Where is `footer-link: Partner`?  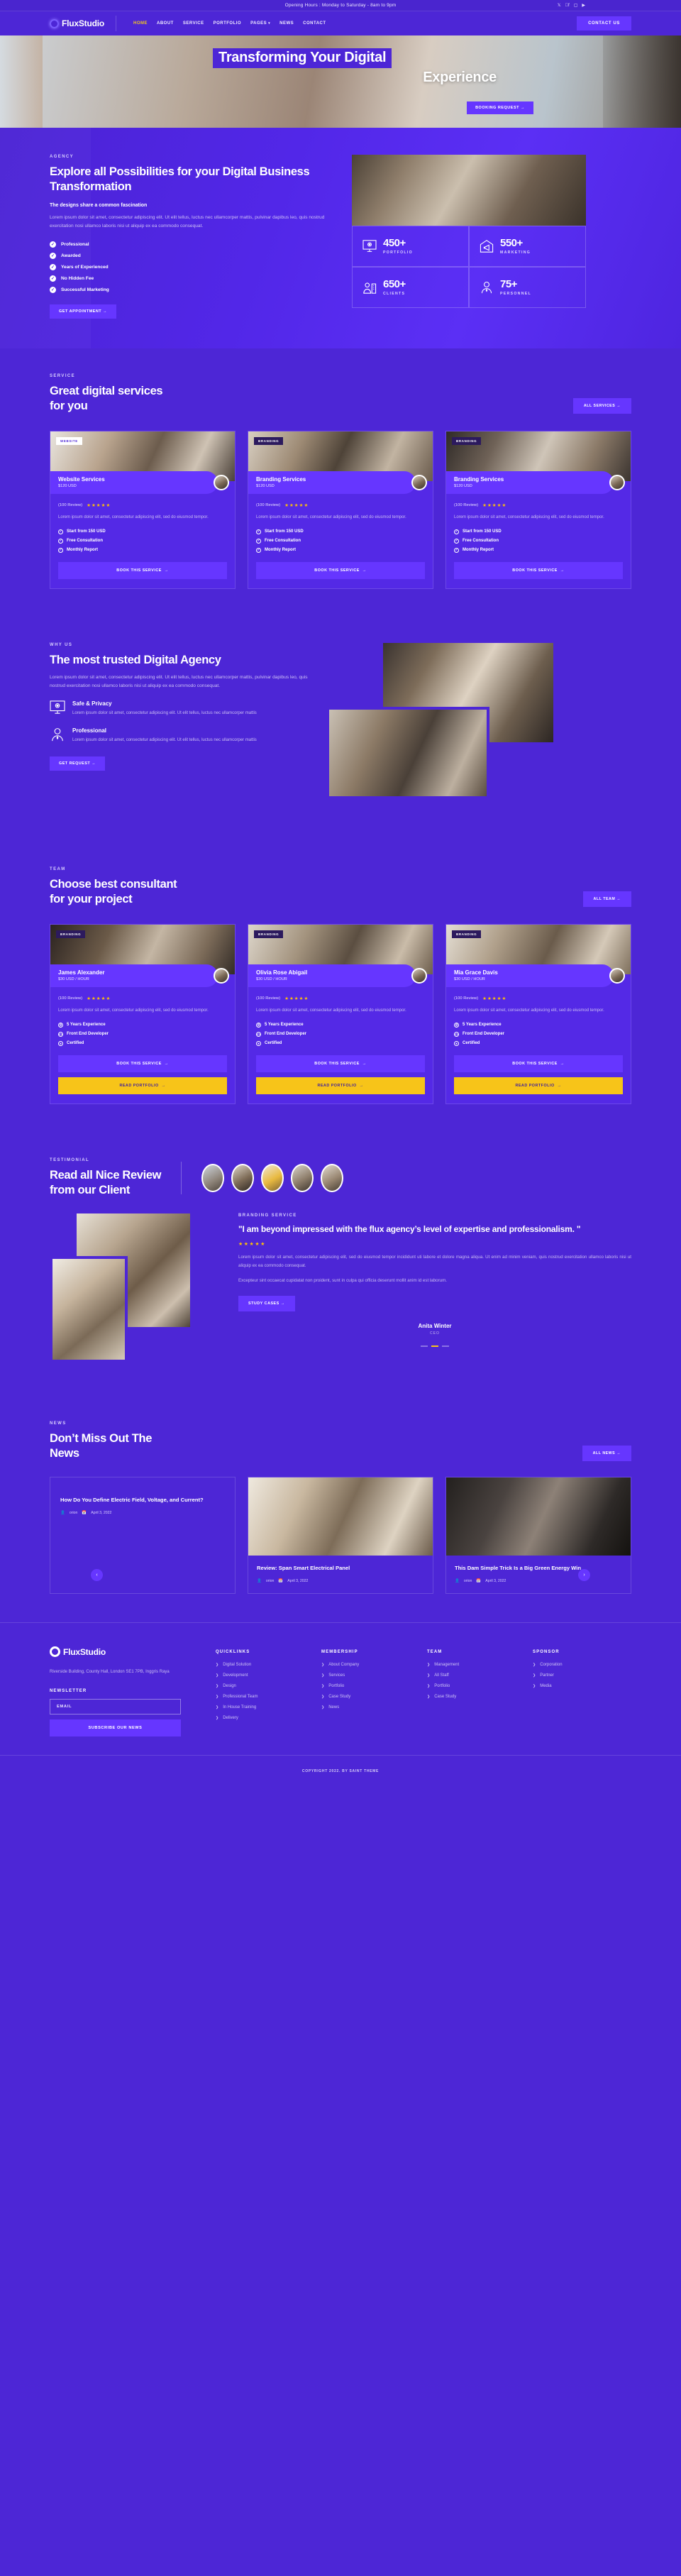 footer-link: Partner is located at coordinates (547, 1675).